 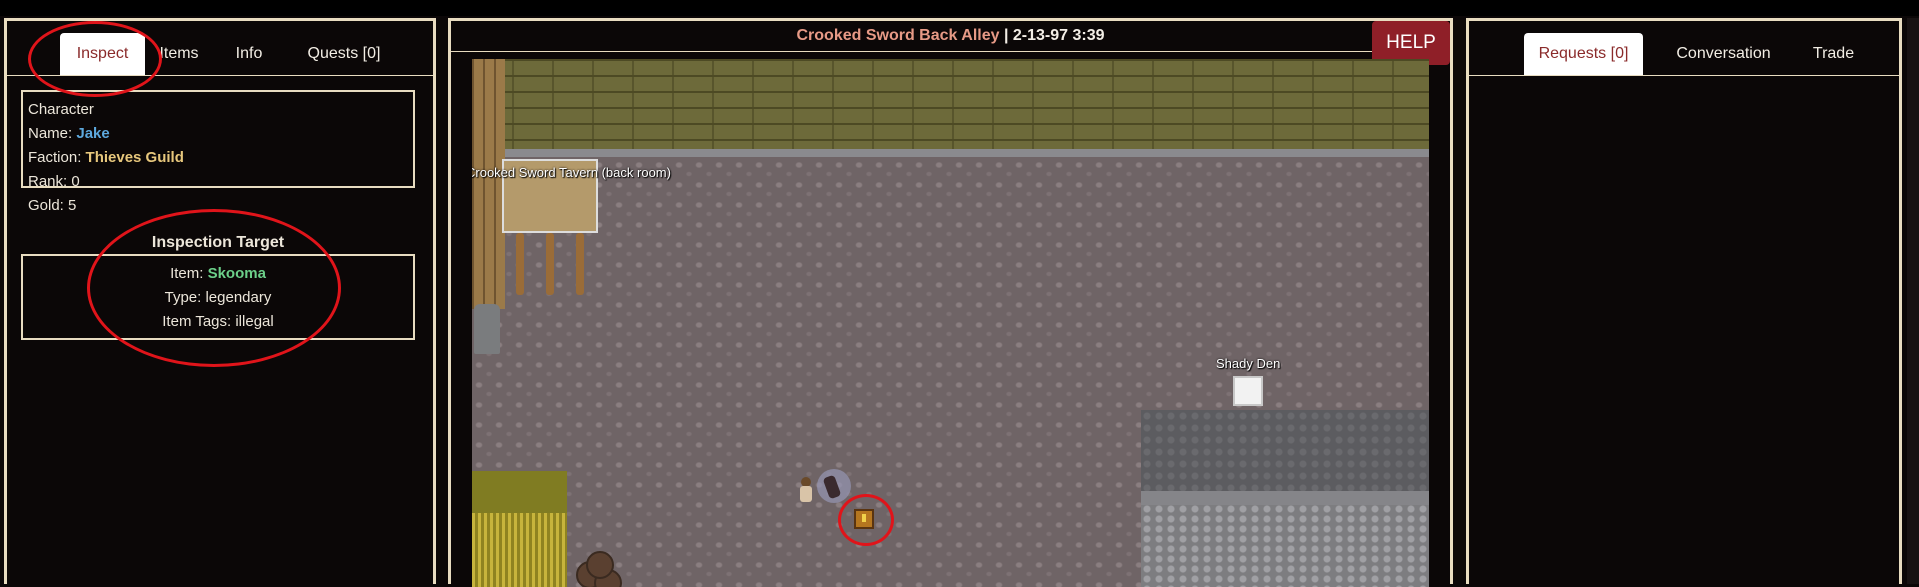 I want to click on shady-den-label: Shady Den, so click(x=1248, y=363).